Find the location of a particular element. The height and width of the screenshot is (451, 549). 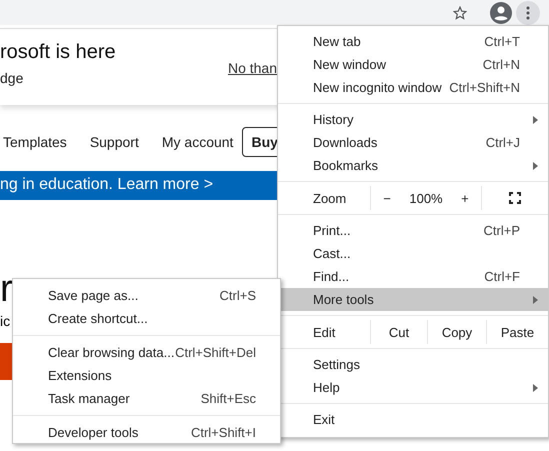

shortcut-text: Ctrl+Shift+I is located at coordinates (223, 432).